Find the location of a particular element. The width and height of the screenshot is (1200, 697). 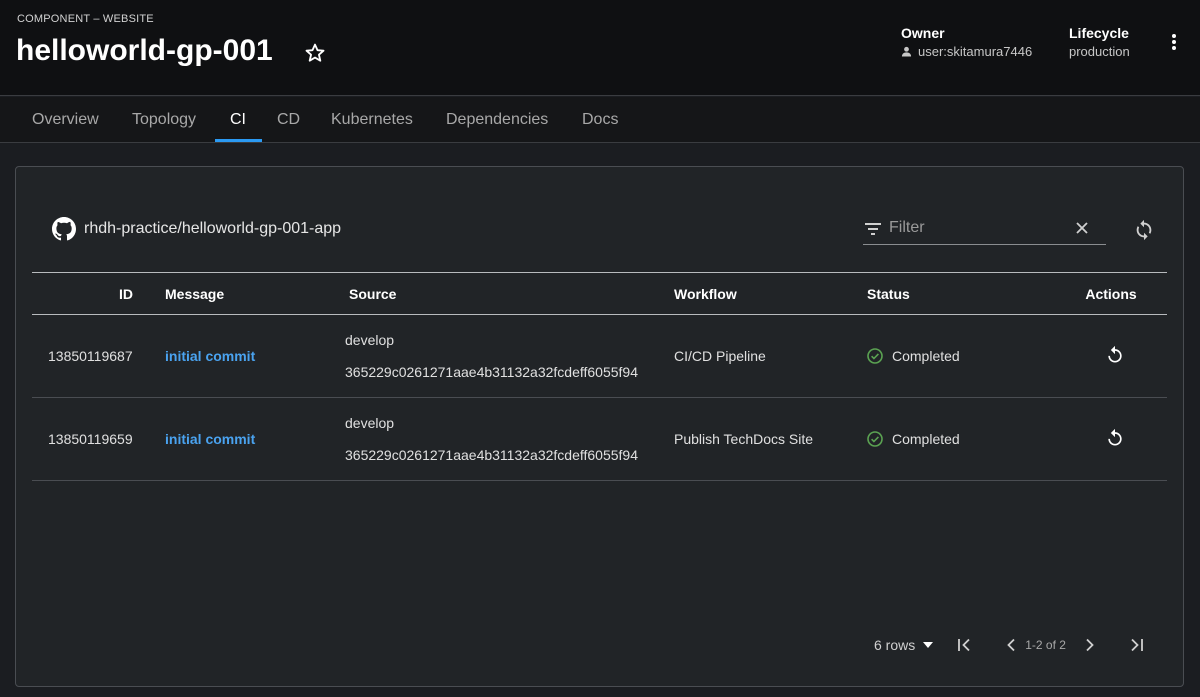

prev-page-icon is located at coordinates (1011, 645).